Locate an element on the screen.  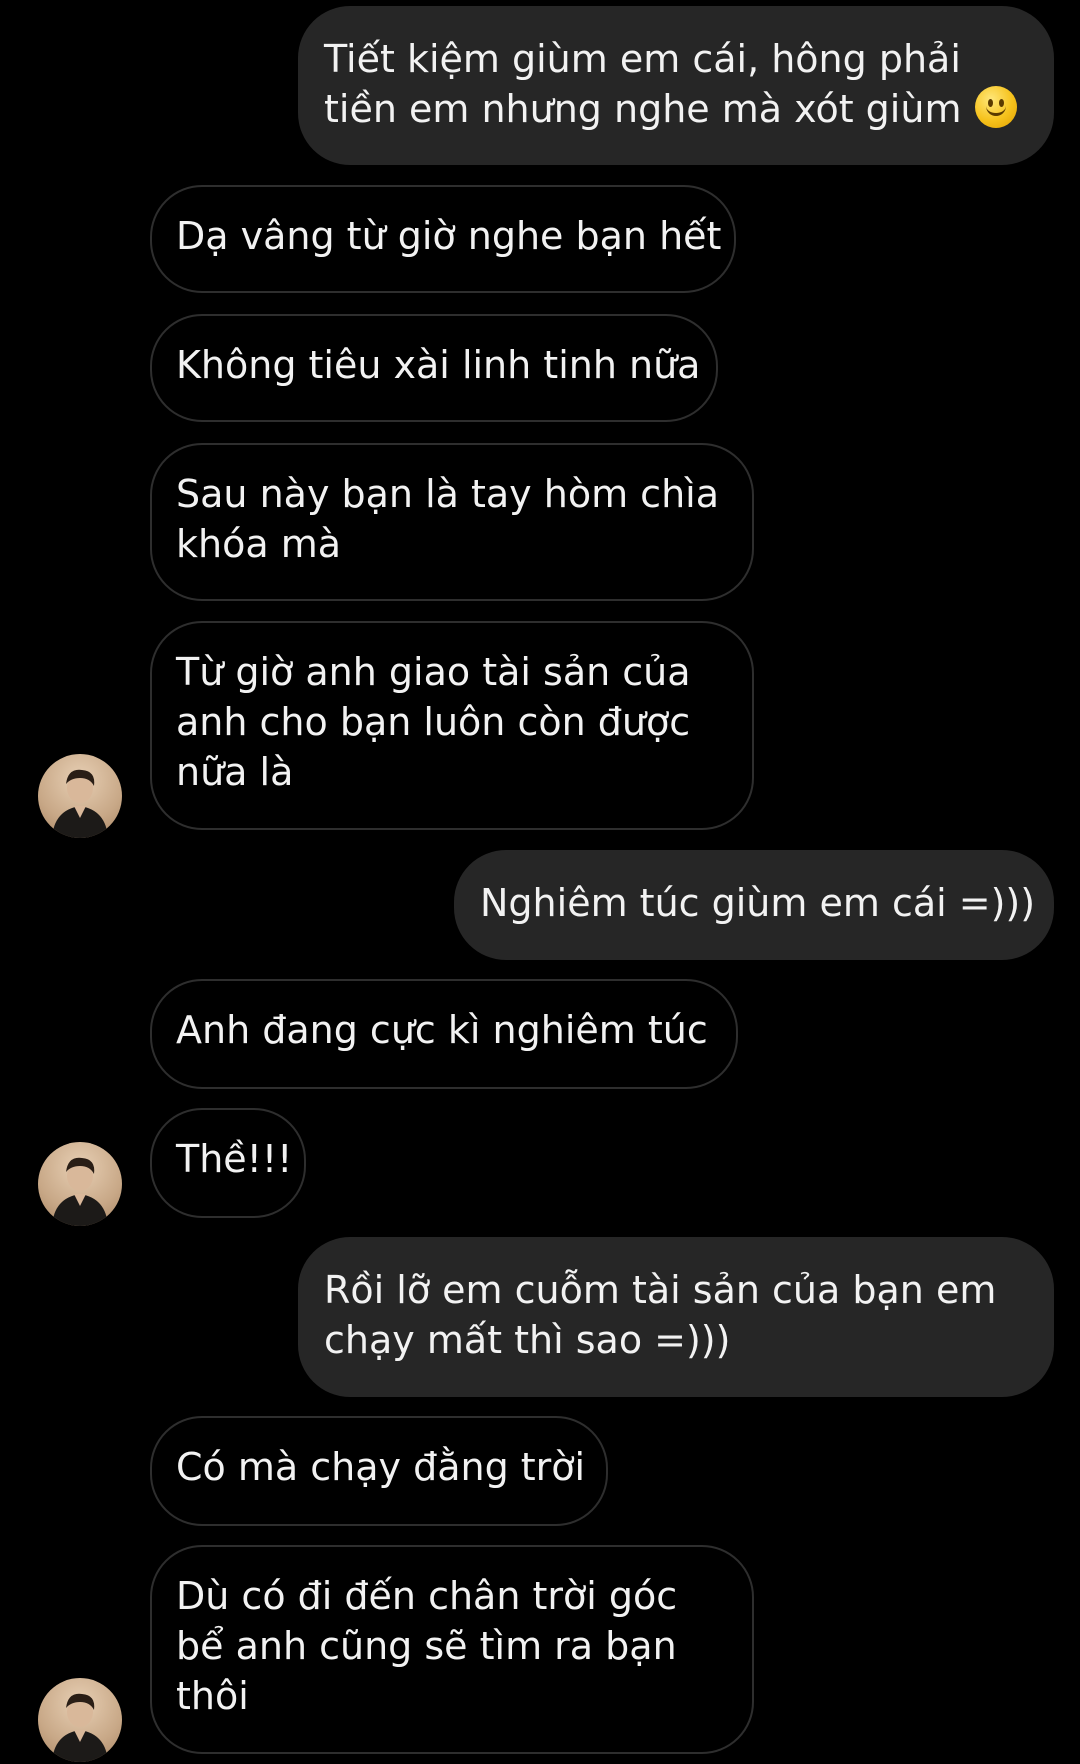
received-message-bubble: Anh đang cực kì nghiêm túc is located at coordinates (444, 1034).